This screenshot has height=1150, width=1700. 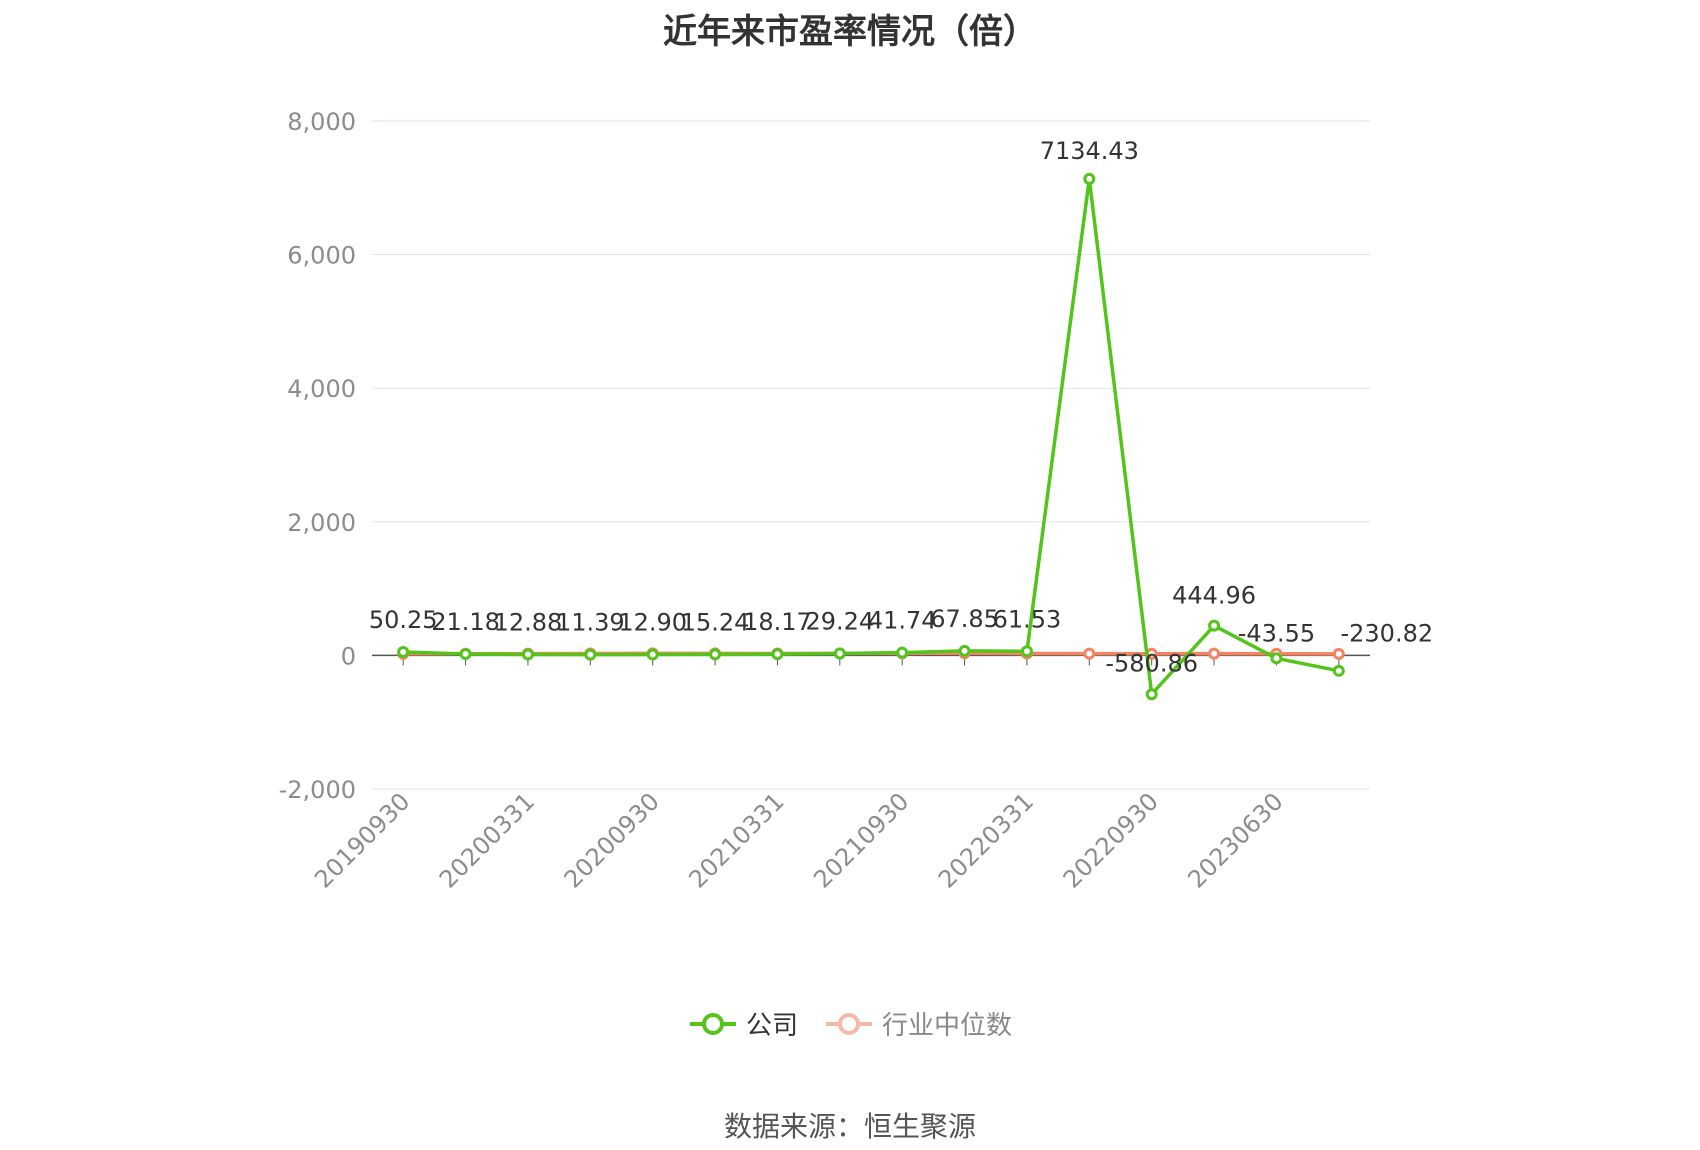 What do you see at coordinates (652, 623) in the screenshot?
I see `company-data-label: 12.90` at bounding box center [652, 623].